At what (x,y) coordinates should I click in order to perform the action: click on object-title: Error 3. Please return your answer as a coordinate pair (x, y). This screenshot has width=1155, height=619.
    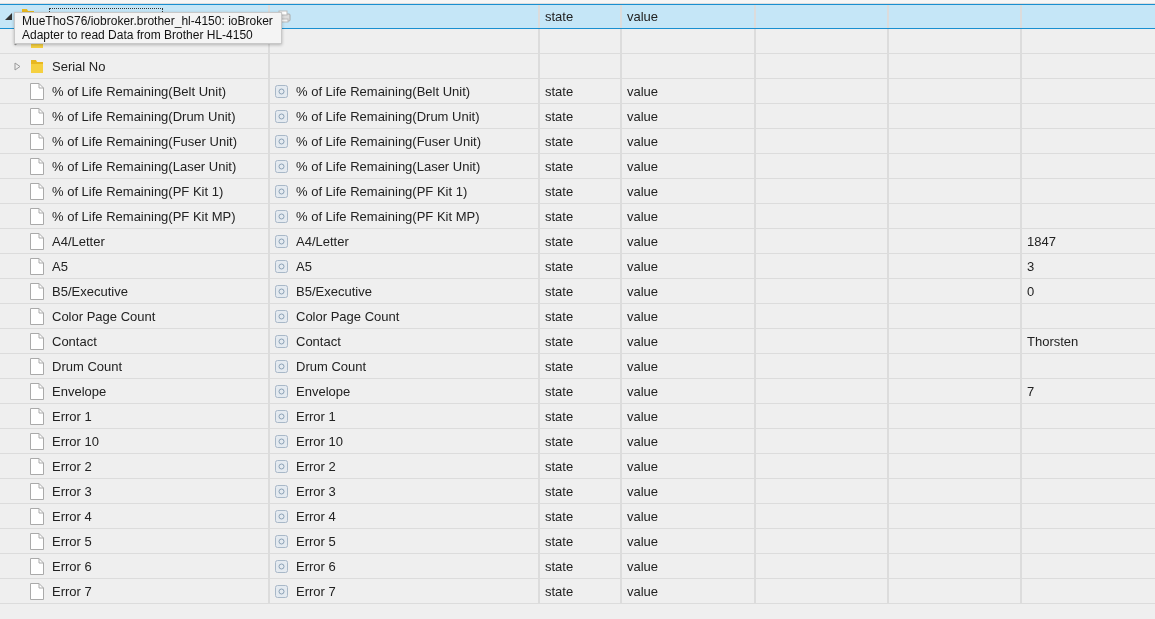
    Looking at the image, I should click on (316, 491).